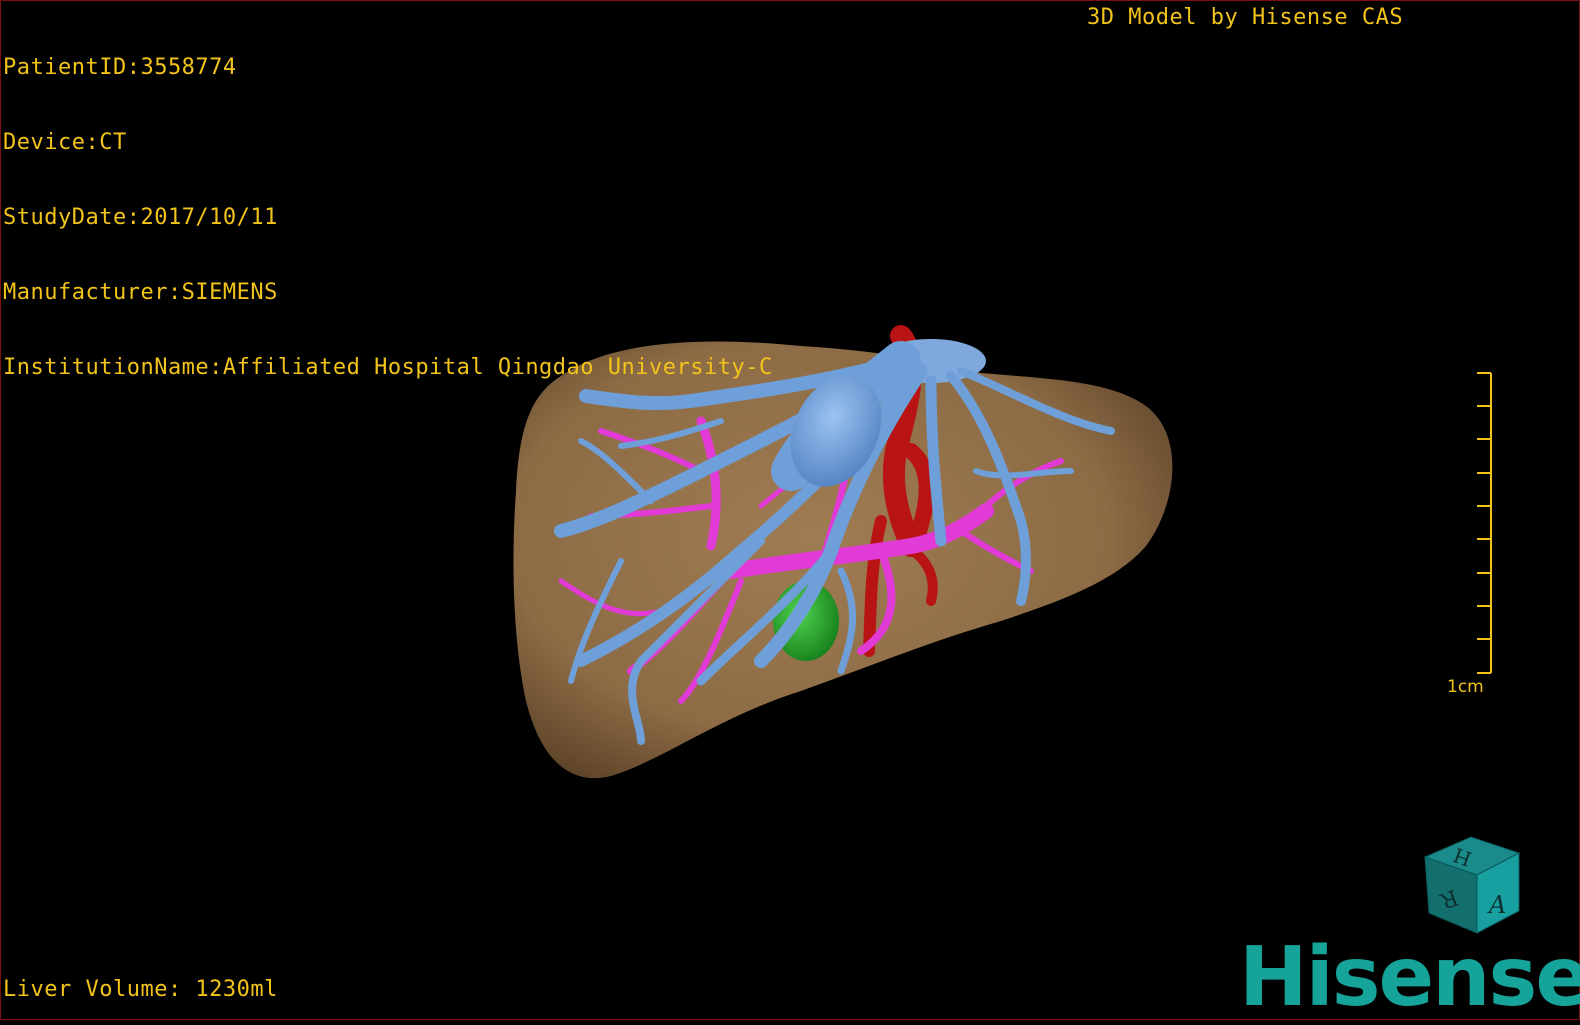 The image size is (1580, 1025). What do you see at coordinates (1465, 687) in the screenshot?
I see `scale-bar-label: 1cm` at bounding box center [1465, 687].